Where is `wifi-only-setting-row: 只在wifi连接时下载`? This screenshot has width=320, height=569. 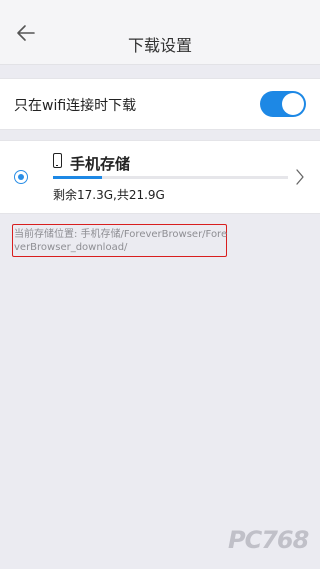 wifi-only-setting-row: 只在wifi连接时下载 is located at coordinates (160, 104).